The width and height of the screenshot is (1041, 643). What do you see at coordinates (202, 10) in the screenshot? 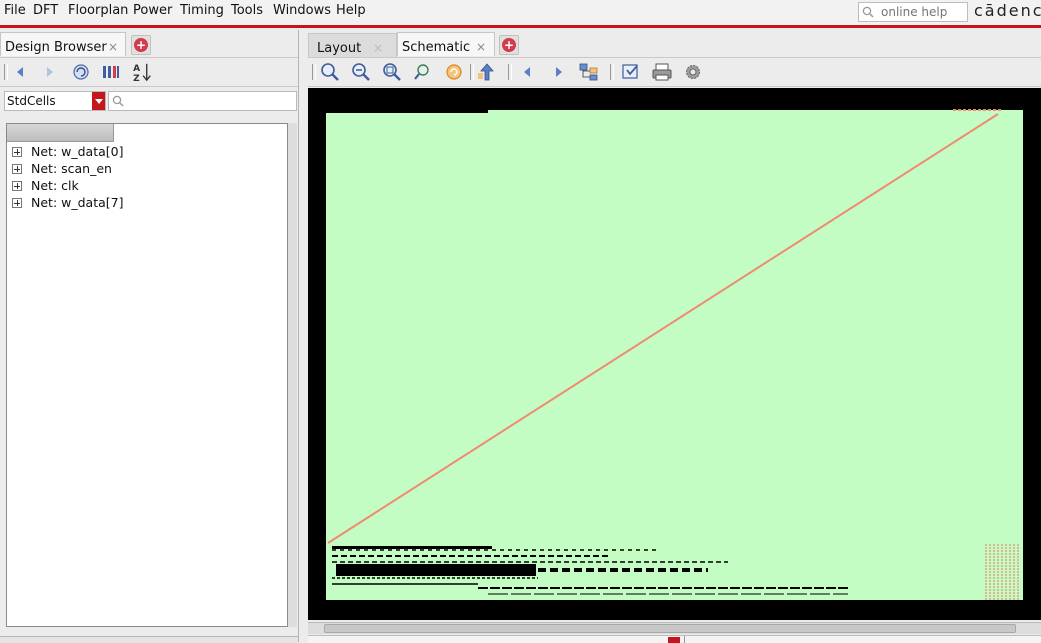
I see `menu-timing: Timing` at bounding box center [202, 10].